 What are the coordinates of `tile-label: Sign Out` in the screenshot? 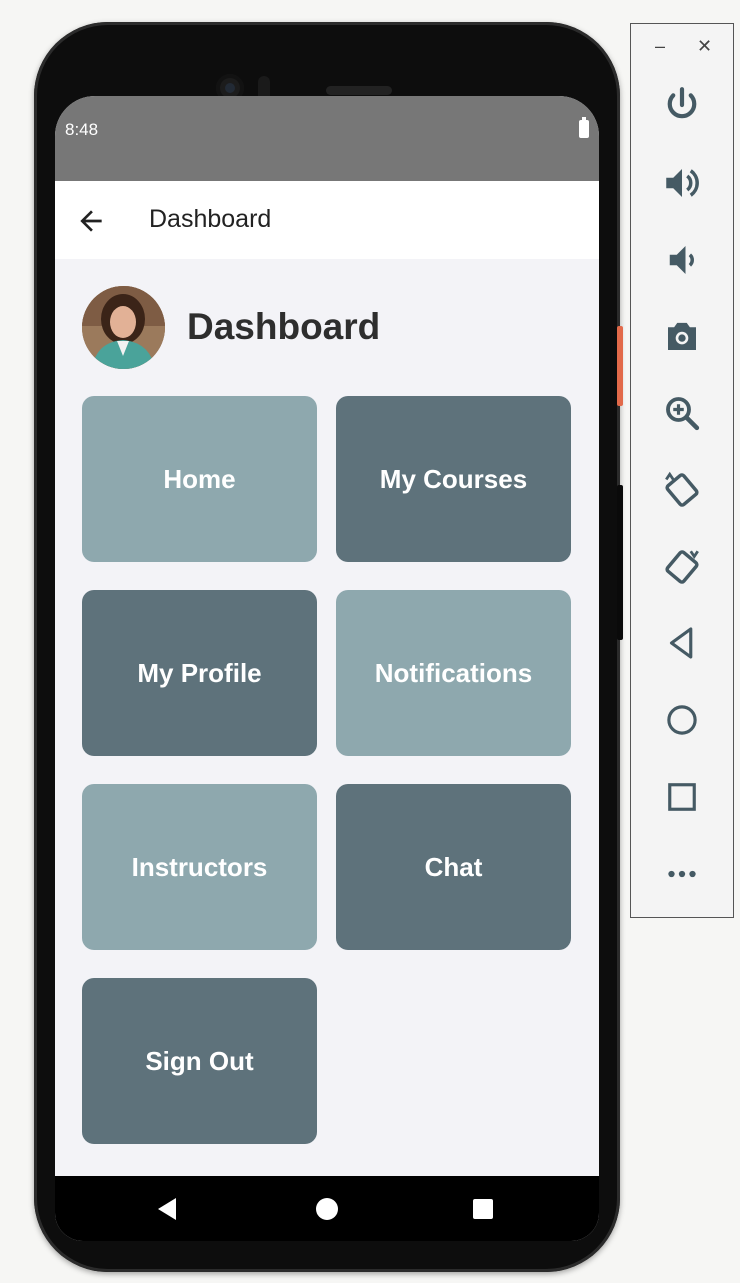 It's located at (199, 1060).